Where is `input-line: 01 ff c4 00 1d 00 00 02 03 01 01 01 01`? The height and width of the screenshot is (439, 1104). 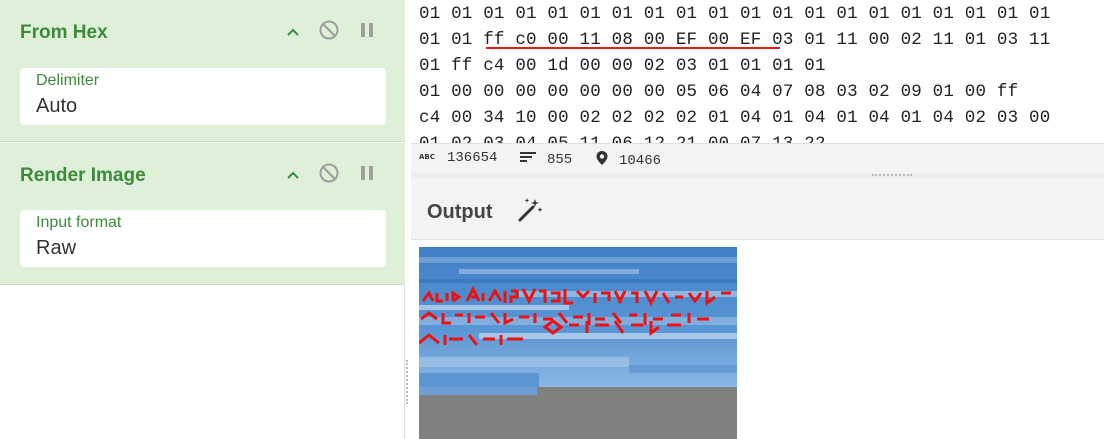
input-line: 01 ff c4 00 1d 00 00 02 03 01 01 01 01 is located at coordinates (622, 66).